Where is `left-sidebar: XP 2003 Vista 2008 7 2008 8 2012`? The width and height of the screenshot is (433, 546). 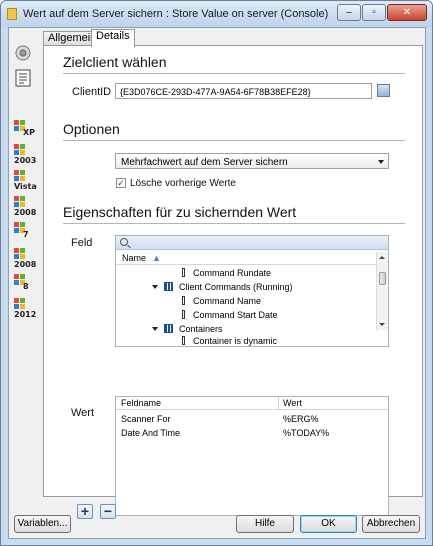 left-sidebar: XP 2003 Vista 2008 7 2008 8 2012 is located at coordinates (24, 263).